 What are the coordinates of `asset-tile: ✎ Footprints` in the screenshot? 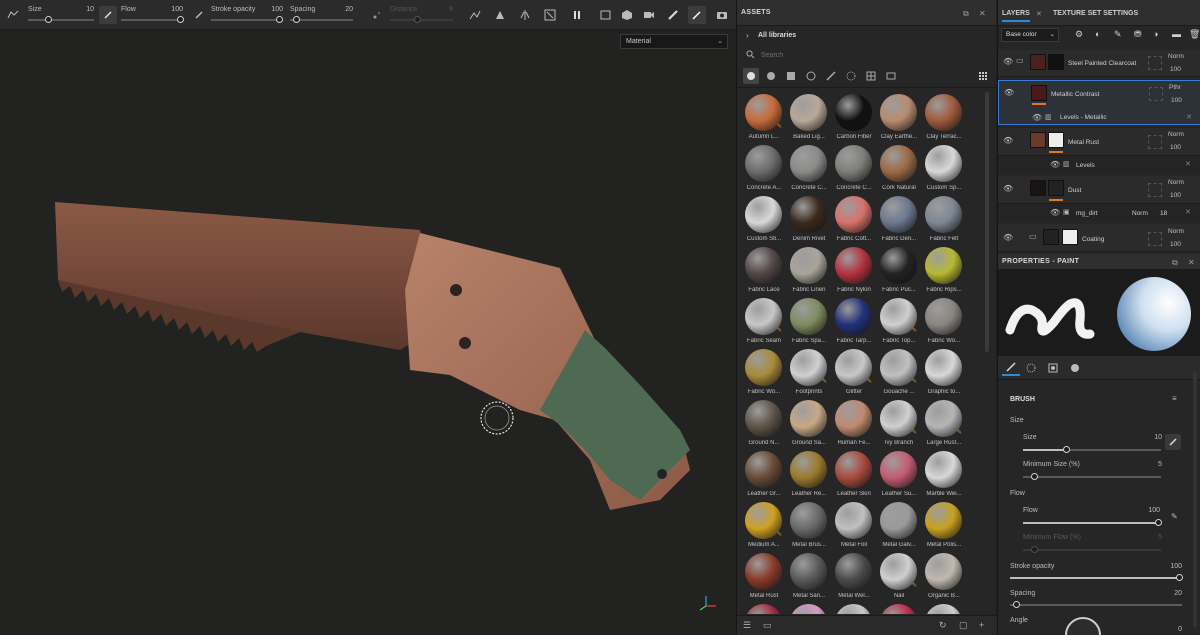 It's located at (809, 372).